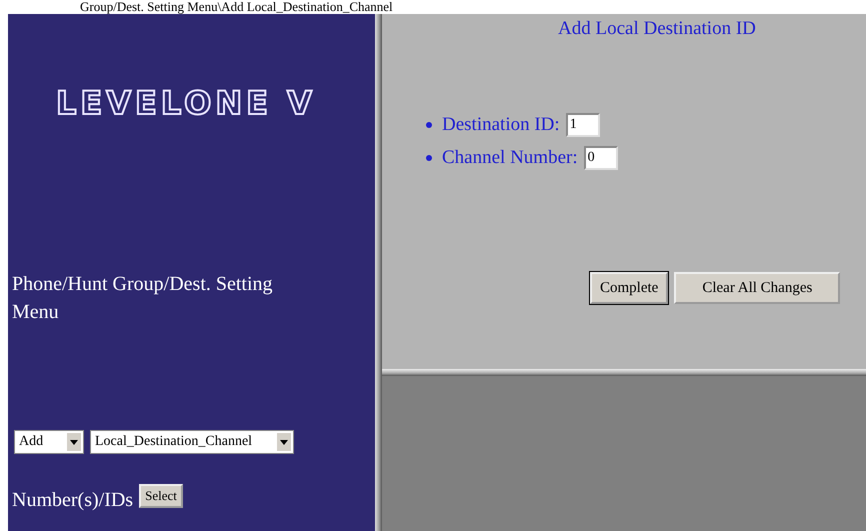 Image resolution: width=866 pixels, height=531 pixels. What do you see at coordinates (757, 288) in the screenshot?
I see `clear-button: Clear All Changes` at bounding box center [757, 288].